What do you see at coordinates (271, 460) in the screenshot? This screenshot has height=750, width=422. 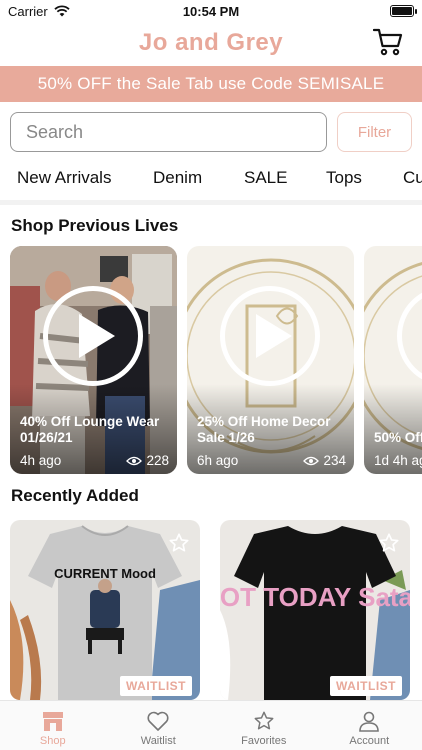 I see `live-meta: 6h ago 234` at bounding box center [271, 460].